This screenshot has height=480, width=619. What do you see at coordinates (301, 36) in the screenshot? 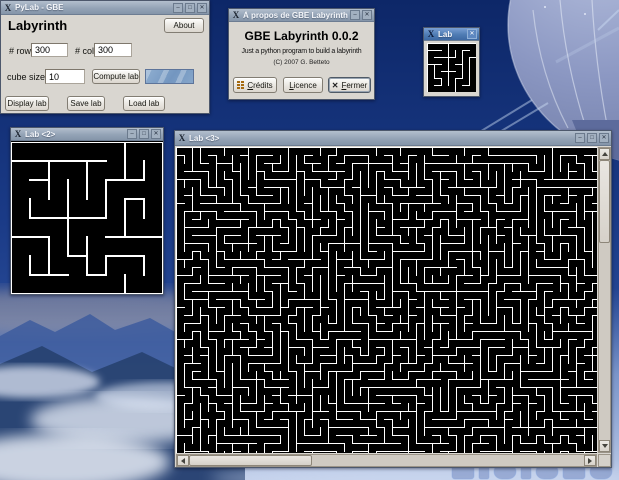
I see `app-name: GBE Labyrinth 0.0.2` at bounding box center [301, 36].